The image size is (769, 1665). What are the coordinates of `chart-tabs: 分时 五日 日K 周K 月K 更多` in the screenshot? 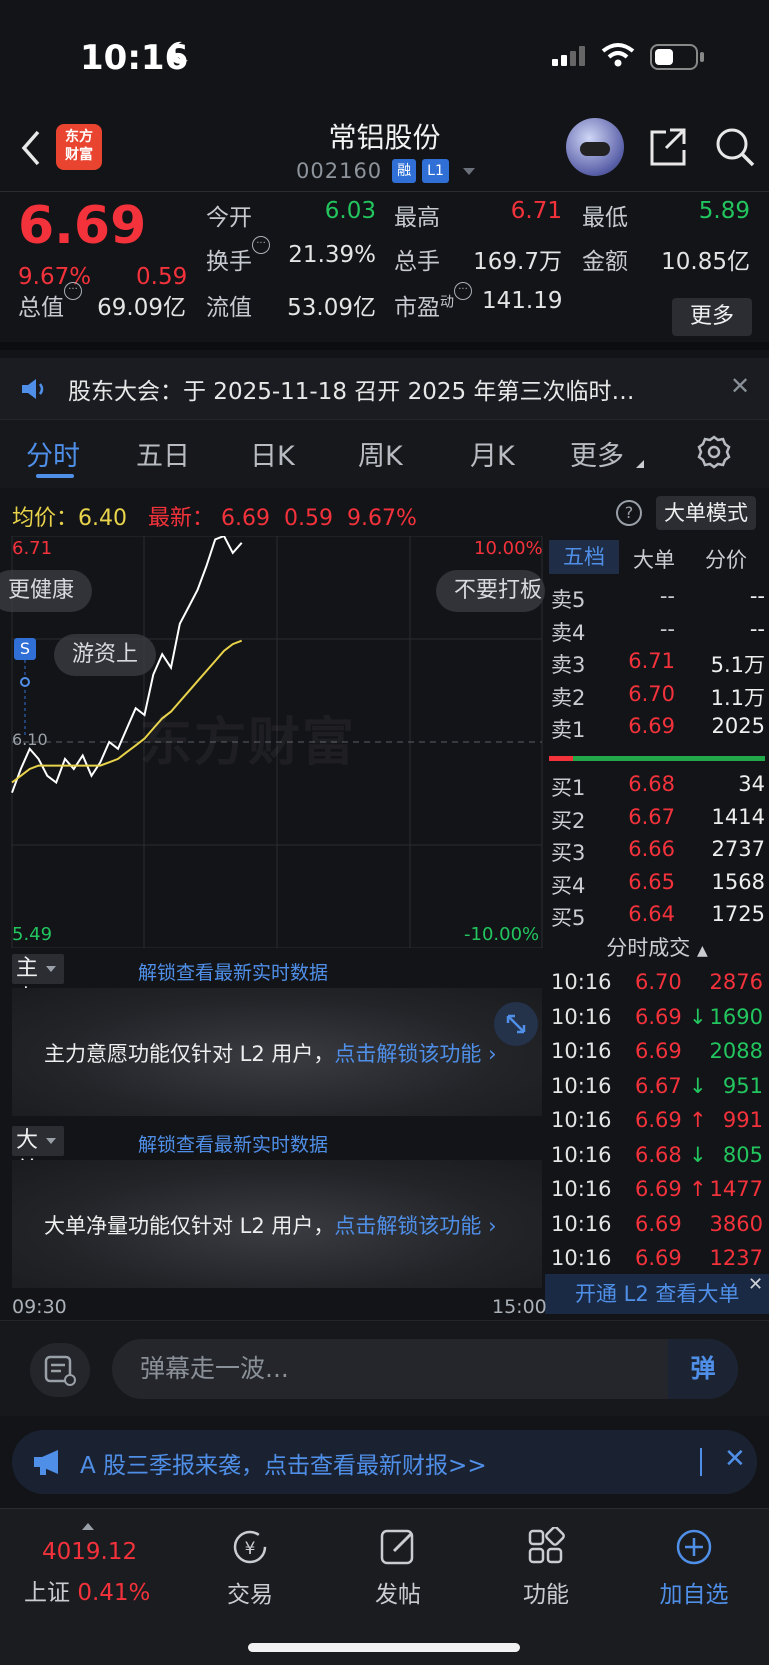 It's located at (384, 454).